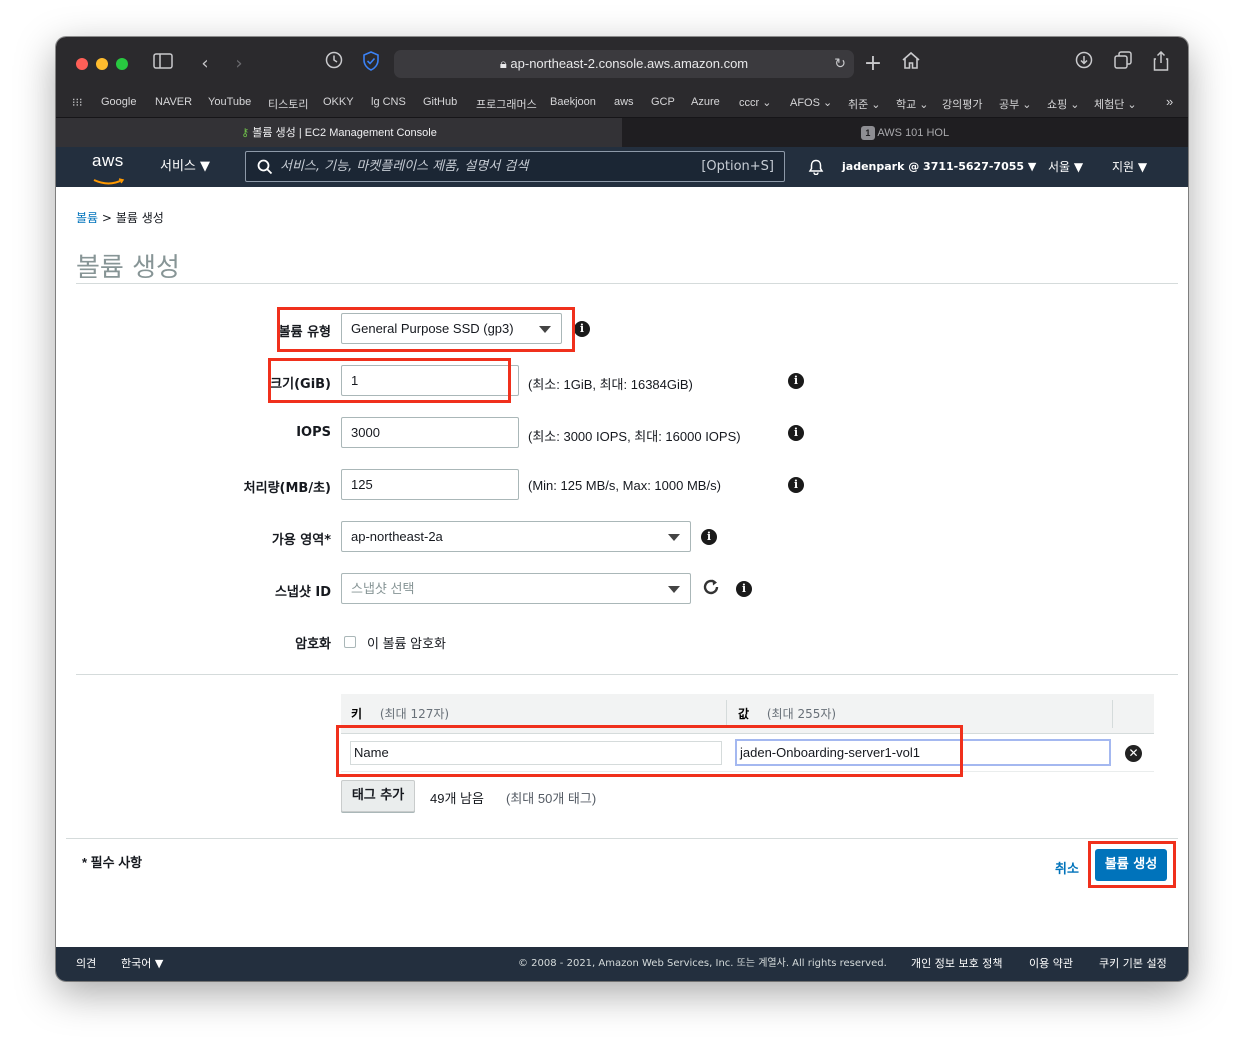  Describe the element at coordinates (128, 268) in the screenshot. I see `page-title: 볼륨 생성` at that location.